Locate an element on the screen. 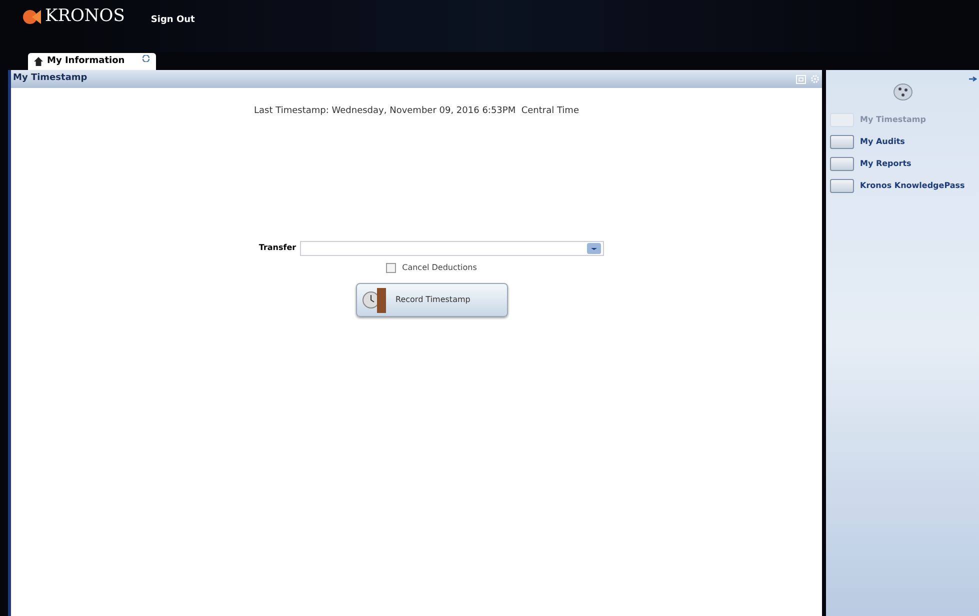 Image resolution: width=979 pixels, height=616 pixels. record-timestamp-button: Record Timestamp is located at coordinates (432, 299).